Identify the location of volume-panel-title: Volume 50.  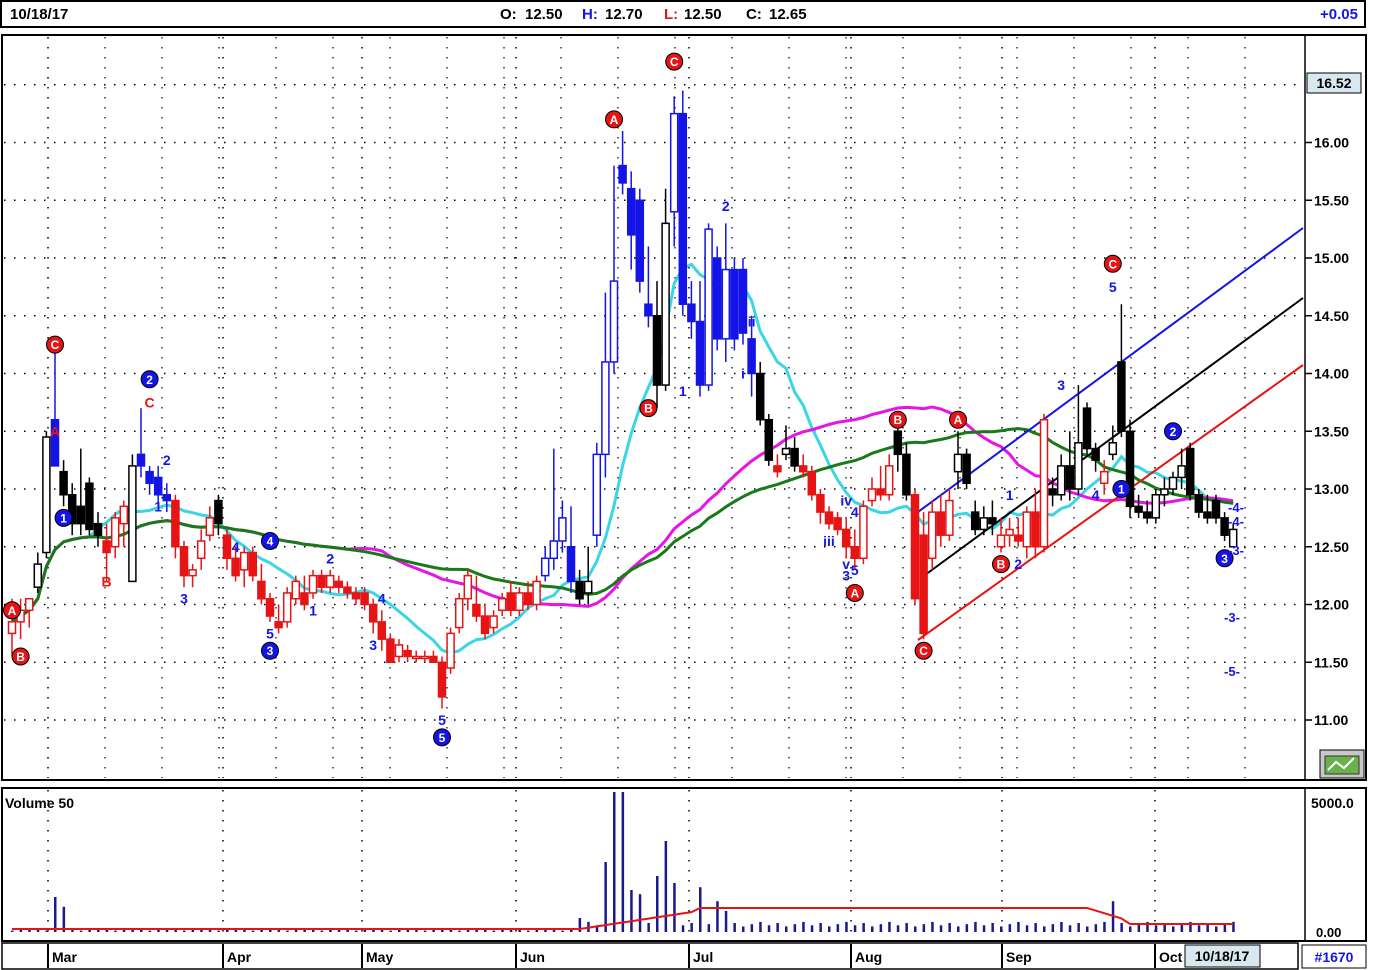
(39, 803).